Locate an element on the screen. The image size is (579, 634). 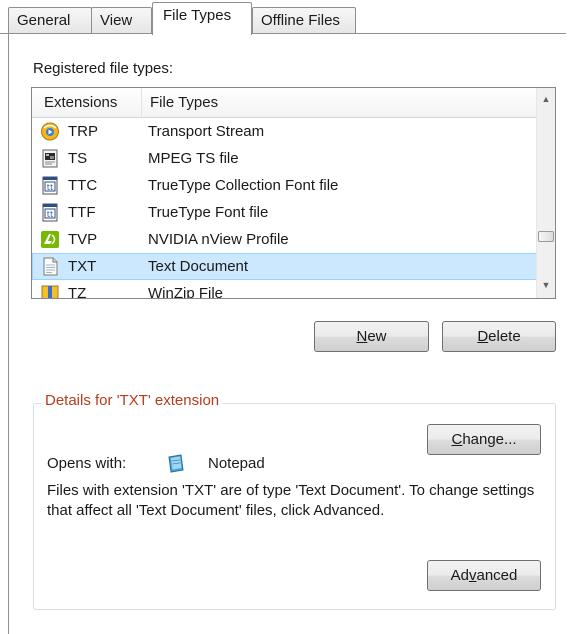
tab-offline-files: Offline Files is located at coordinates (304, 20).